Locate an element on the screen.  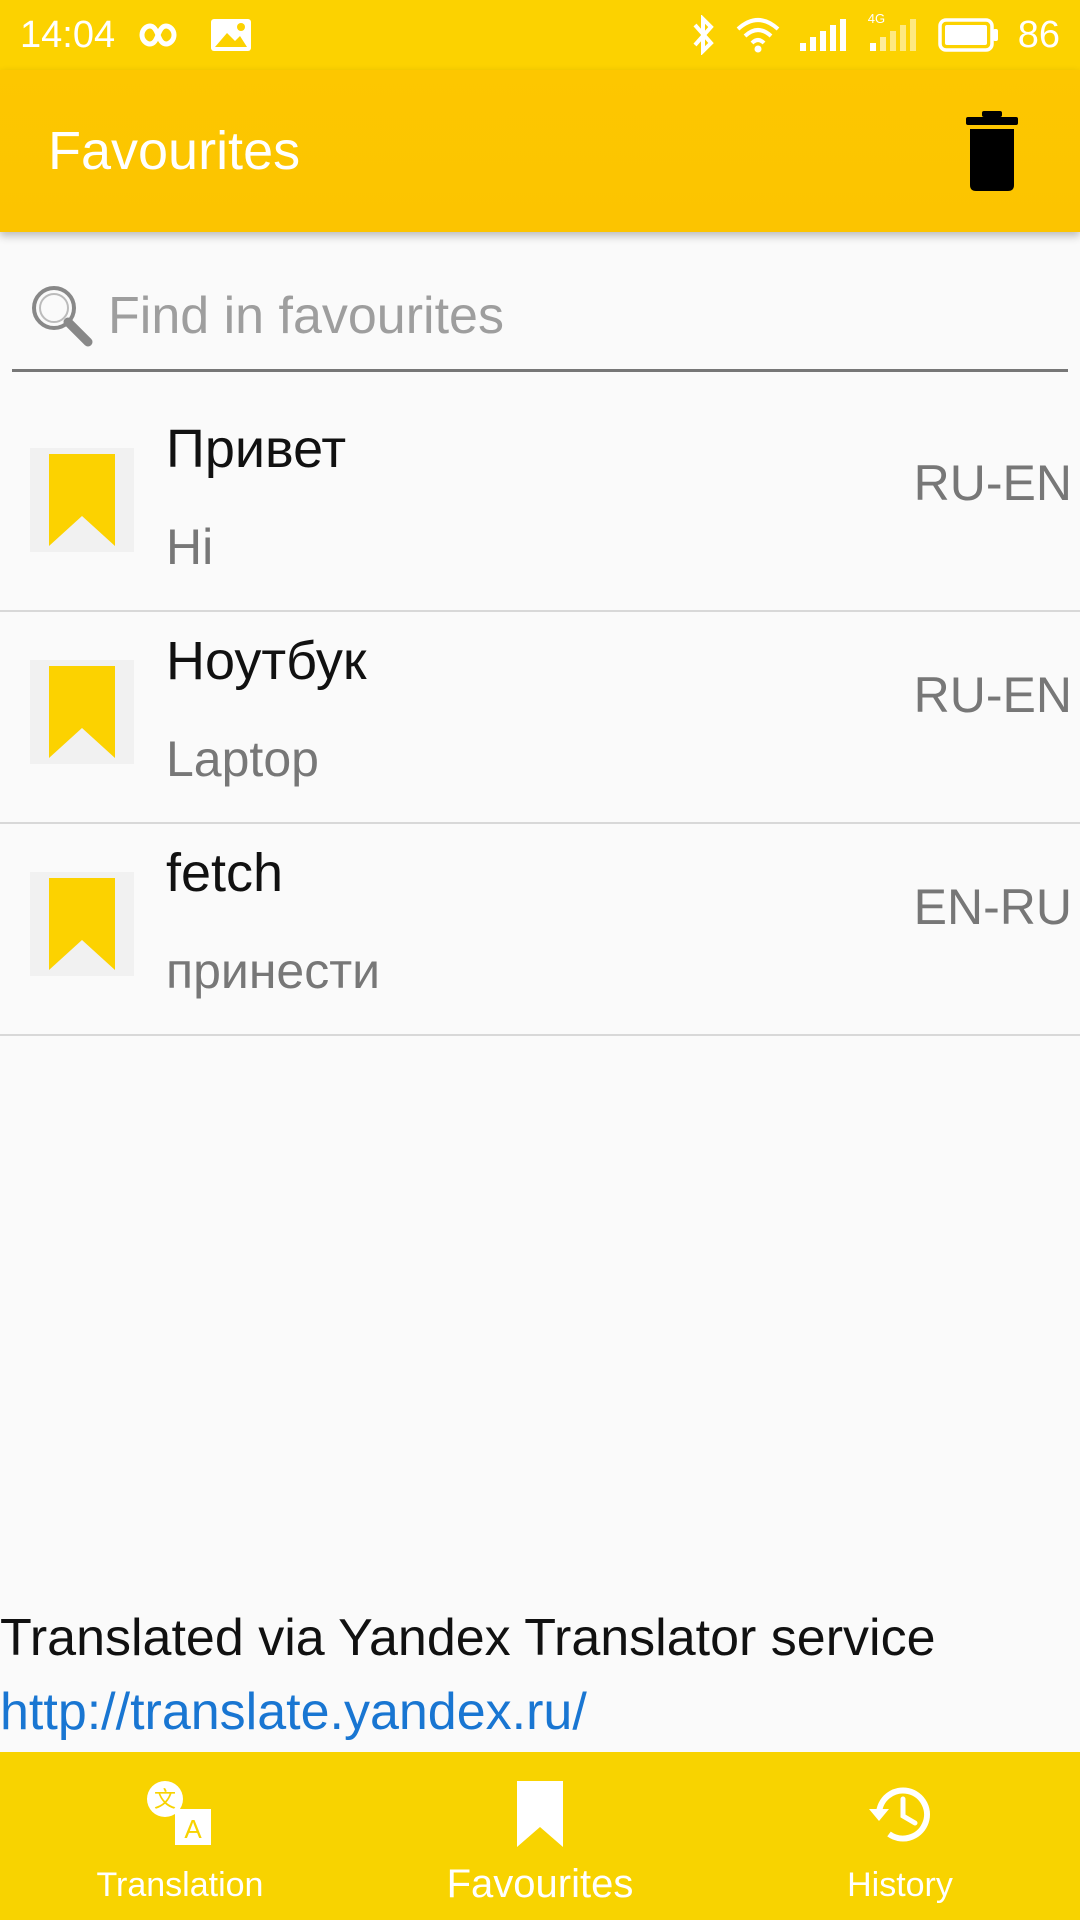
image-icon is located at coordinates (231, 35).